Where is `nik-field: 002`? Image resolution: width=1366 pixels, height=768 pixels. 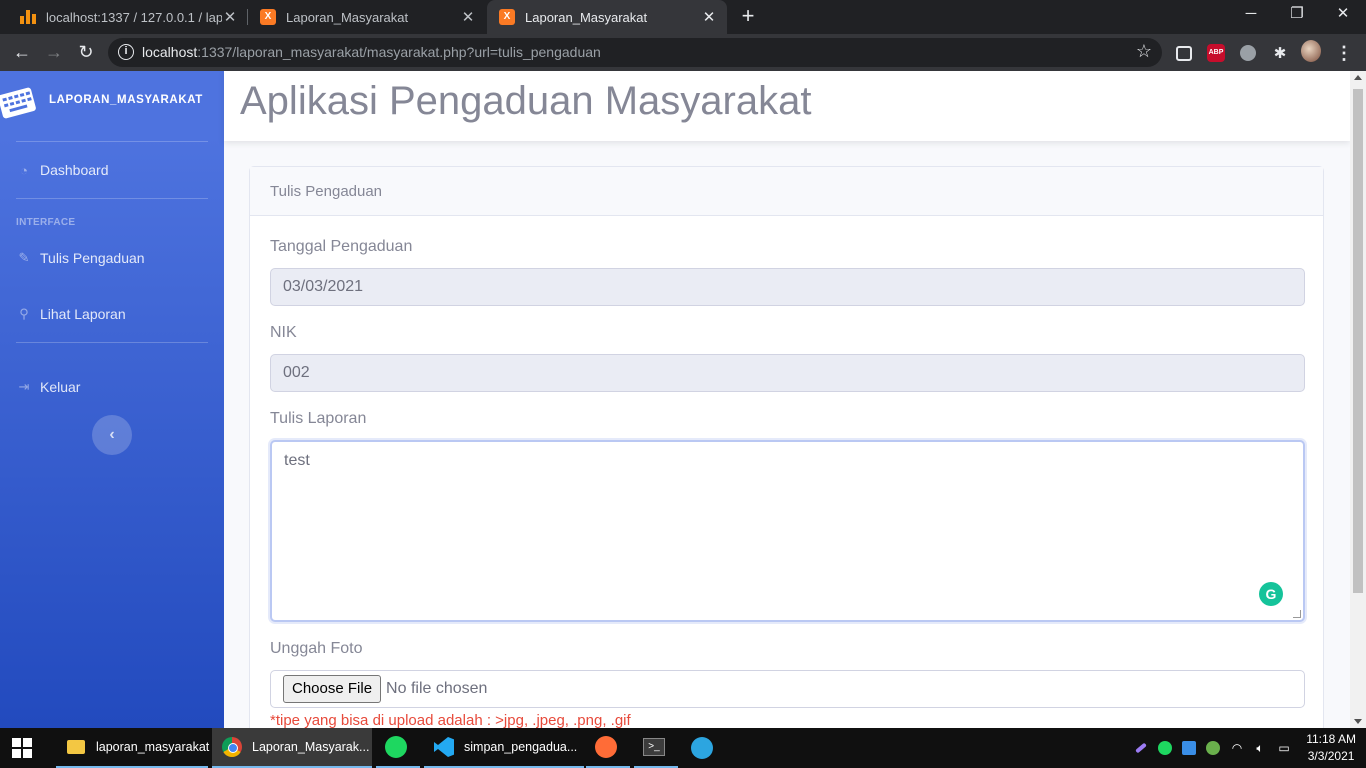
nik-field: 002 is located at coordinates (787, 373).